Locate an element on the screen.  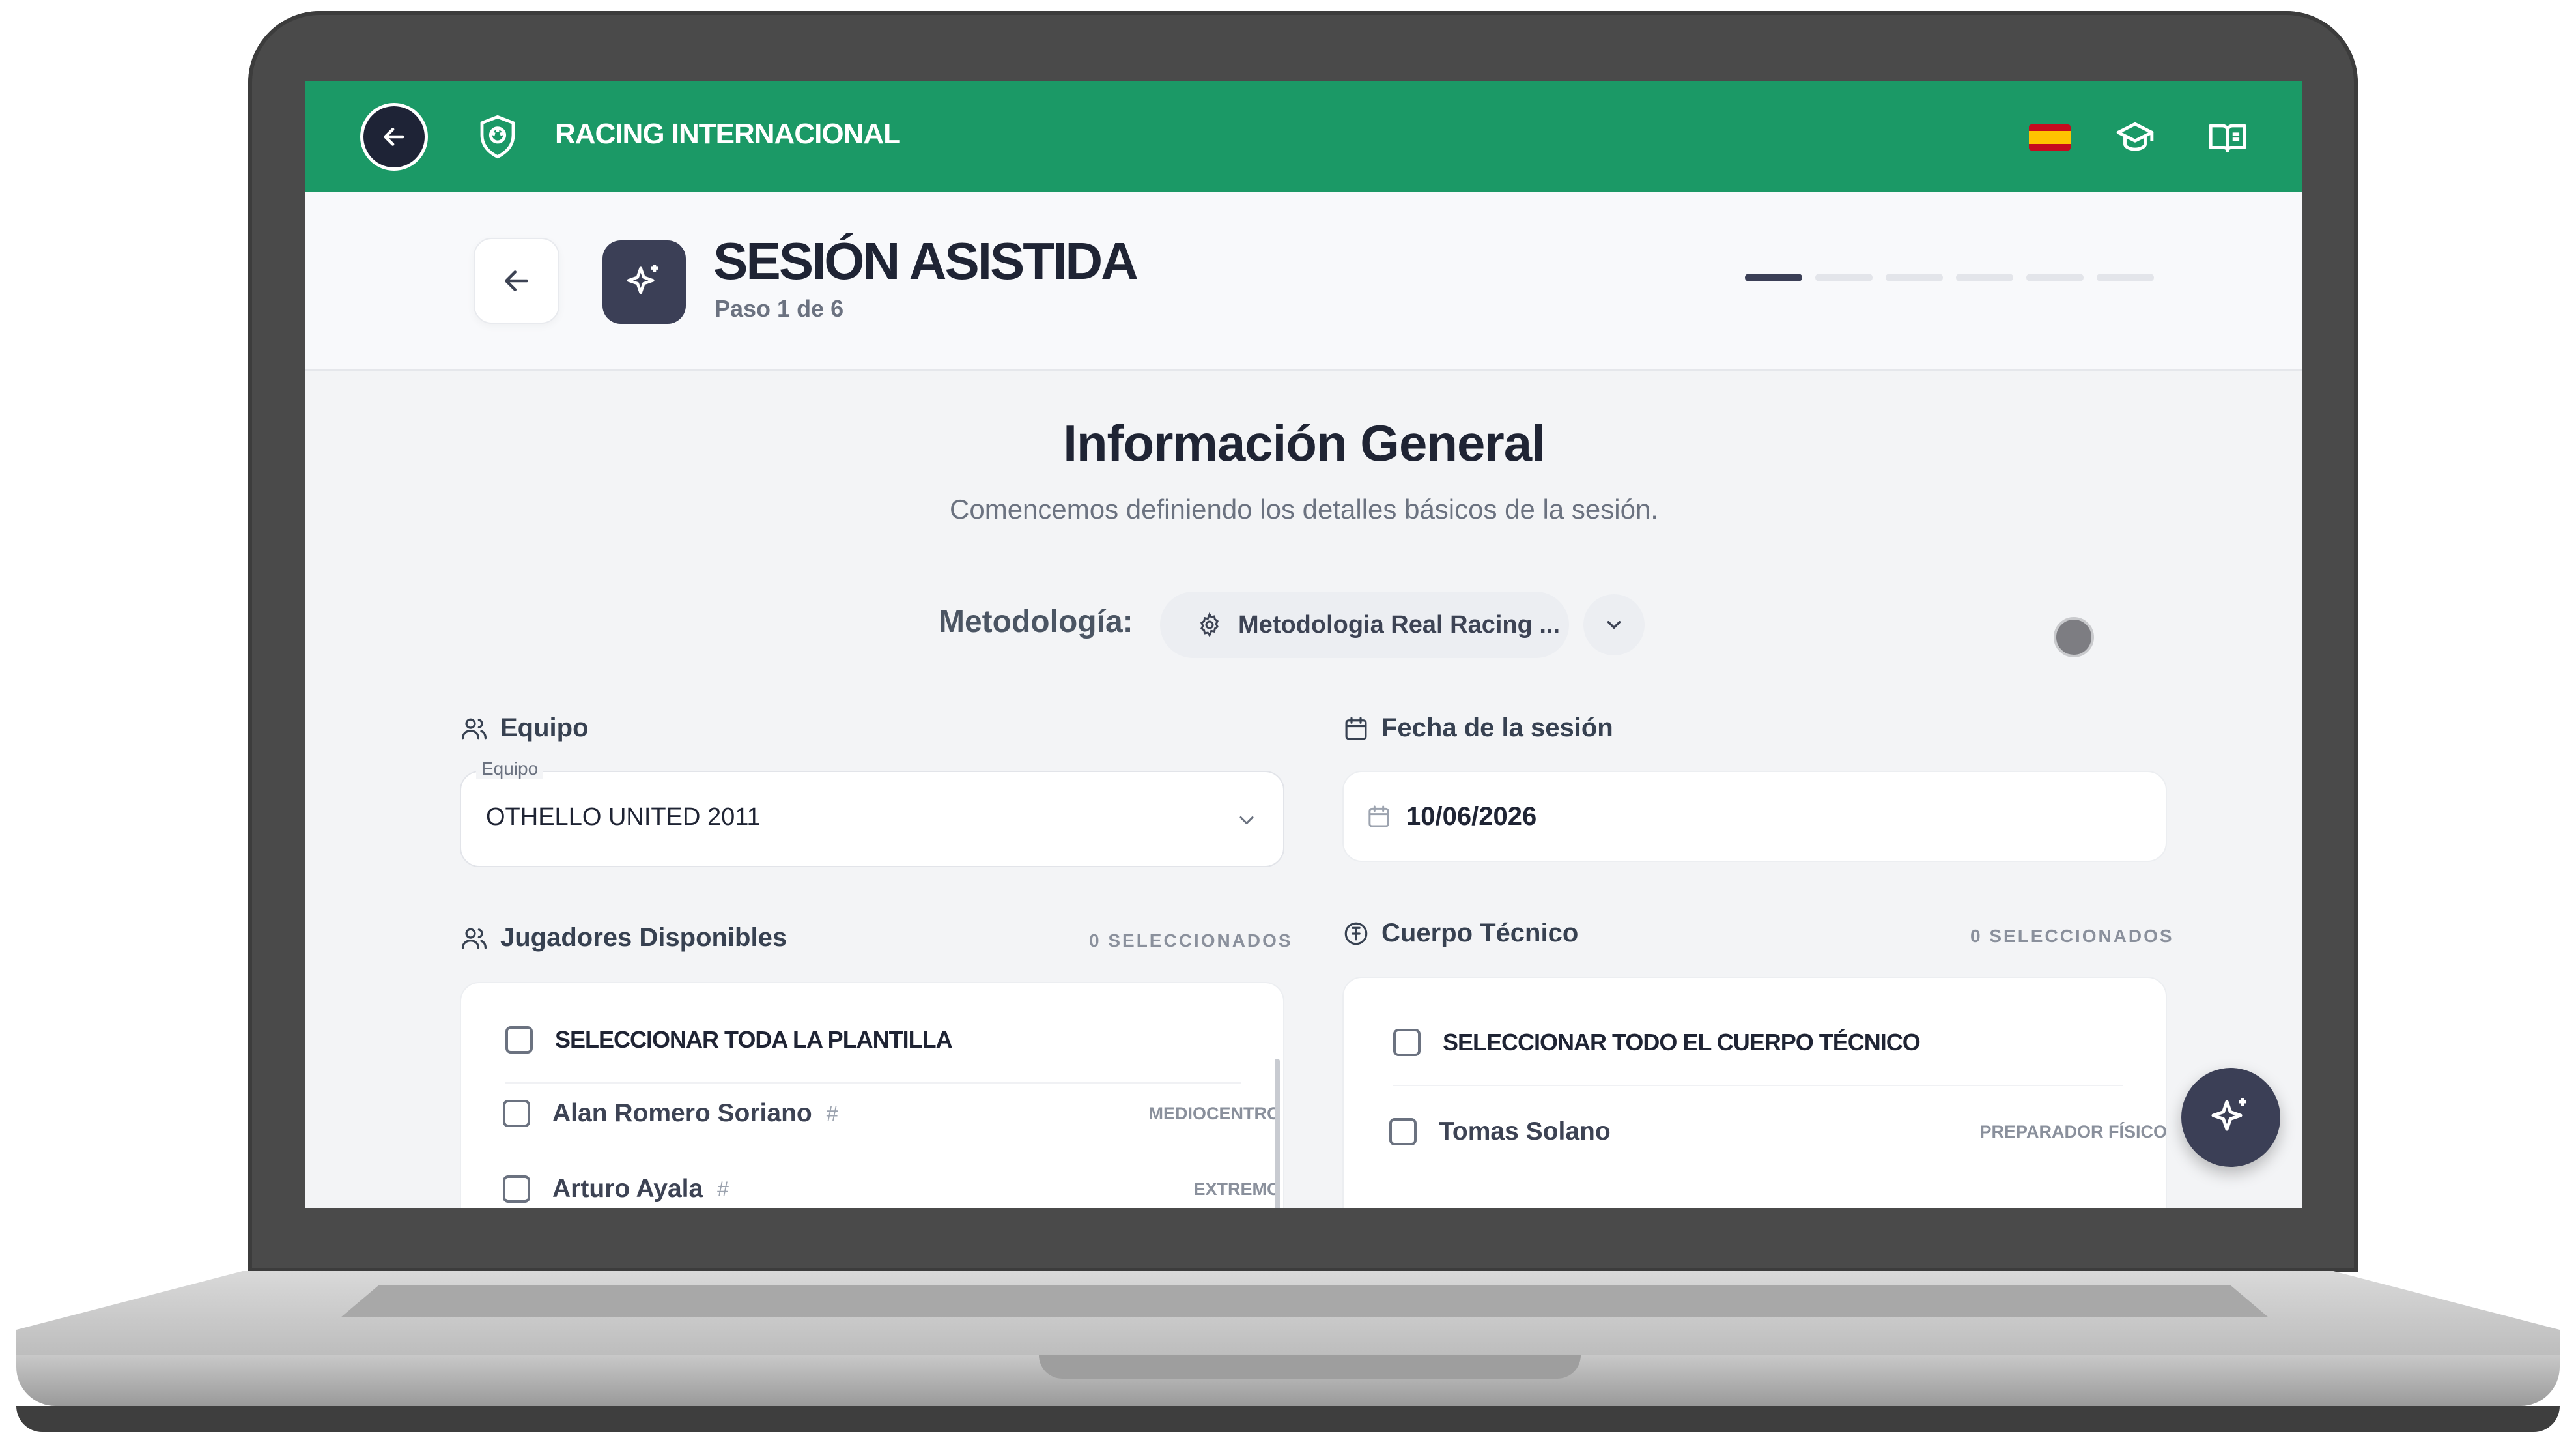
player-position: EXTREMO is located at coordinates (1237, 1189).